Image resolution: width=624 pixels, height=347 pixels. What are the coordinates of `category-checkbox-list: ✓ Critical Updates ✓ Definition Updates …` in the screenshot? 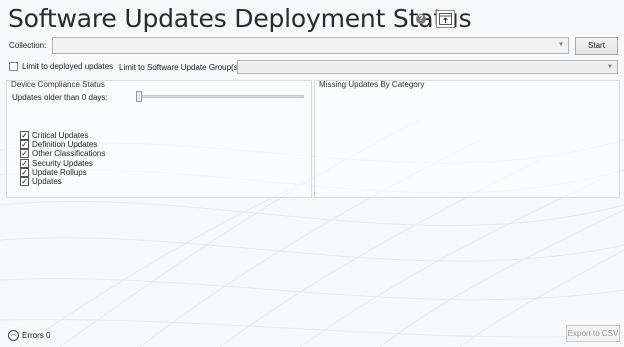 It's located at (63, 159).